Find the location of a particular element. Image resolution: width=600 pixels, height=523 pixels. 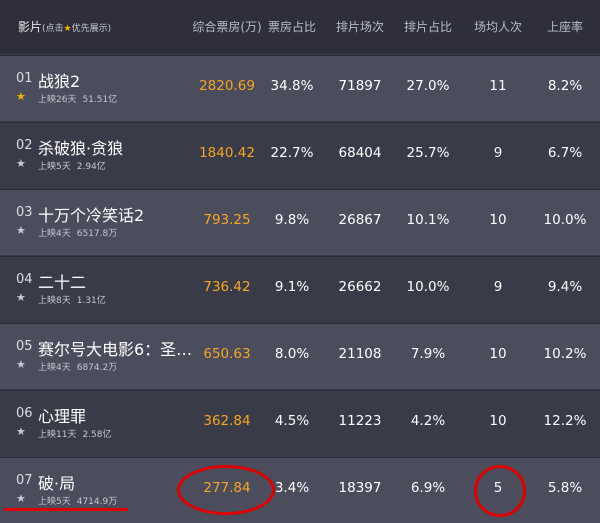

rank-number: 02 is located at coordinates (24, 145).